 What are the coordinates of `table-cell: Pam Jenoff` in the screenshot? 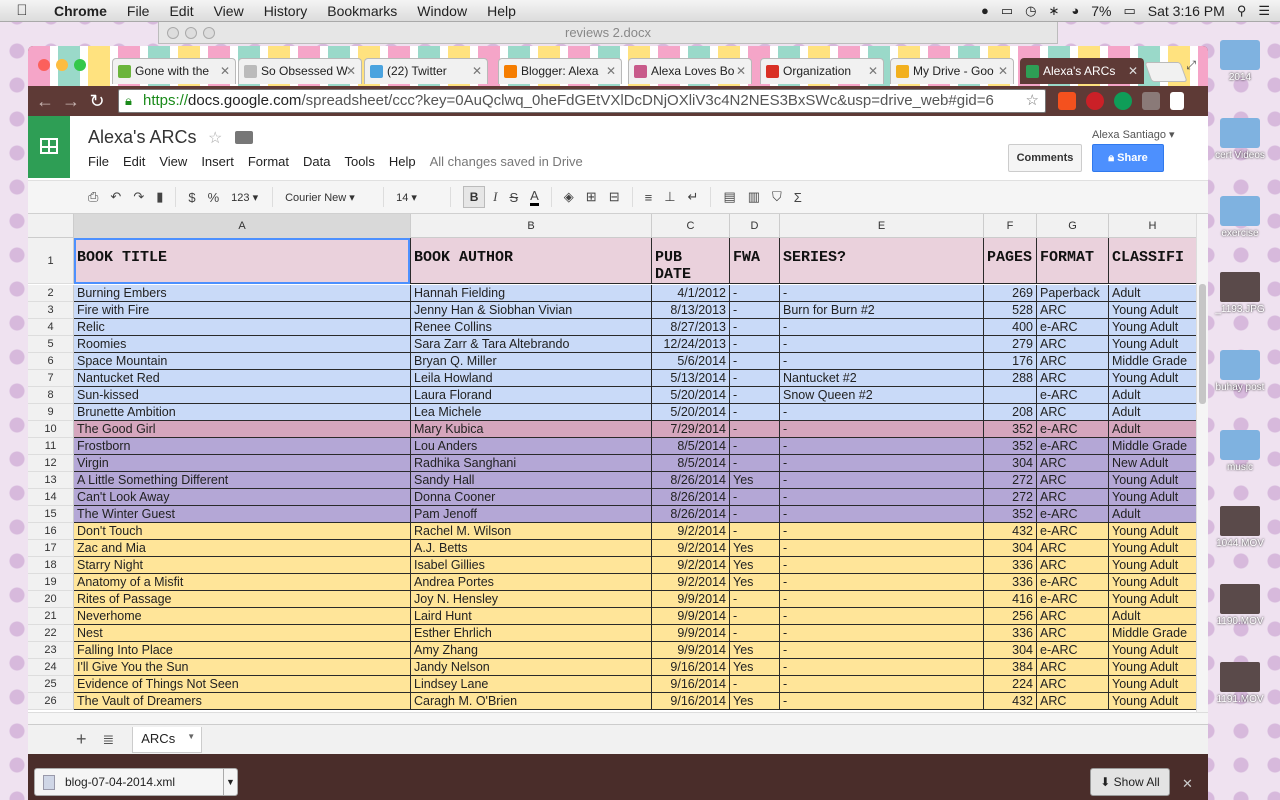 It's located at (531, 514).